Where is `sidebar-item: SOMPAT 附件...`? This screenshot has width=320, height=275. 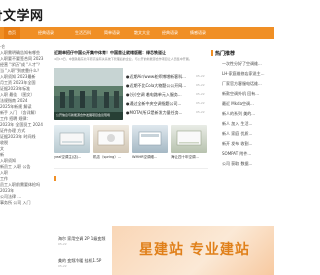 sidebar-item: SOMPAT 附件... is located at coordinates (236, 154).